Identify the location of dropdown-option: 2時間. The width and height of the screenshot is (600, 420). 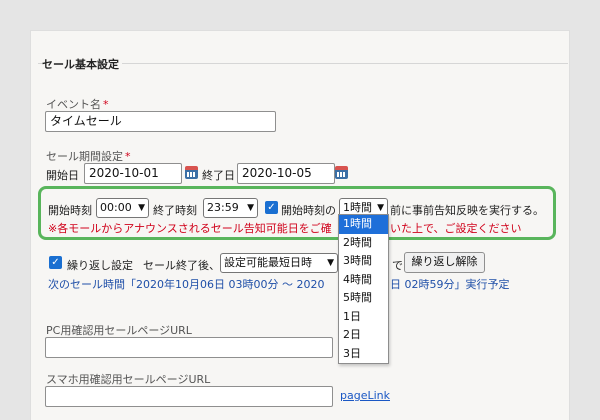
(363, 243).